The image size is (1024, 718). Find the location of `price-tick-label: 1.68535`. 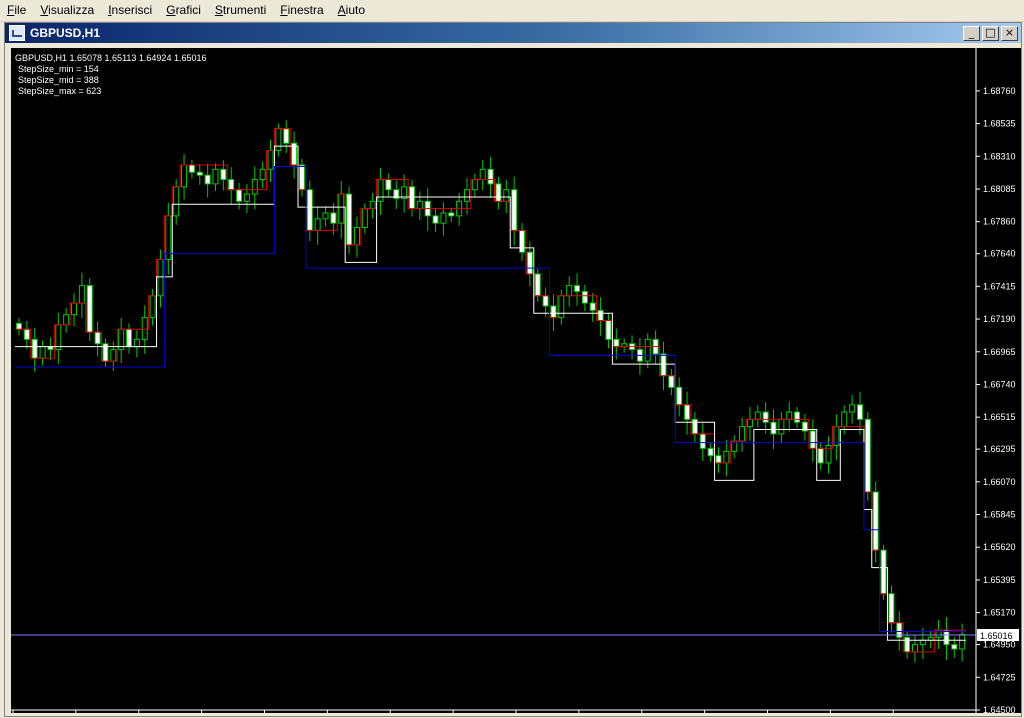

price-tick-label: 1.68535 is located at coordinates (999, 124).